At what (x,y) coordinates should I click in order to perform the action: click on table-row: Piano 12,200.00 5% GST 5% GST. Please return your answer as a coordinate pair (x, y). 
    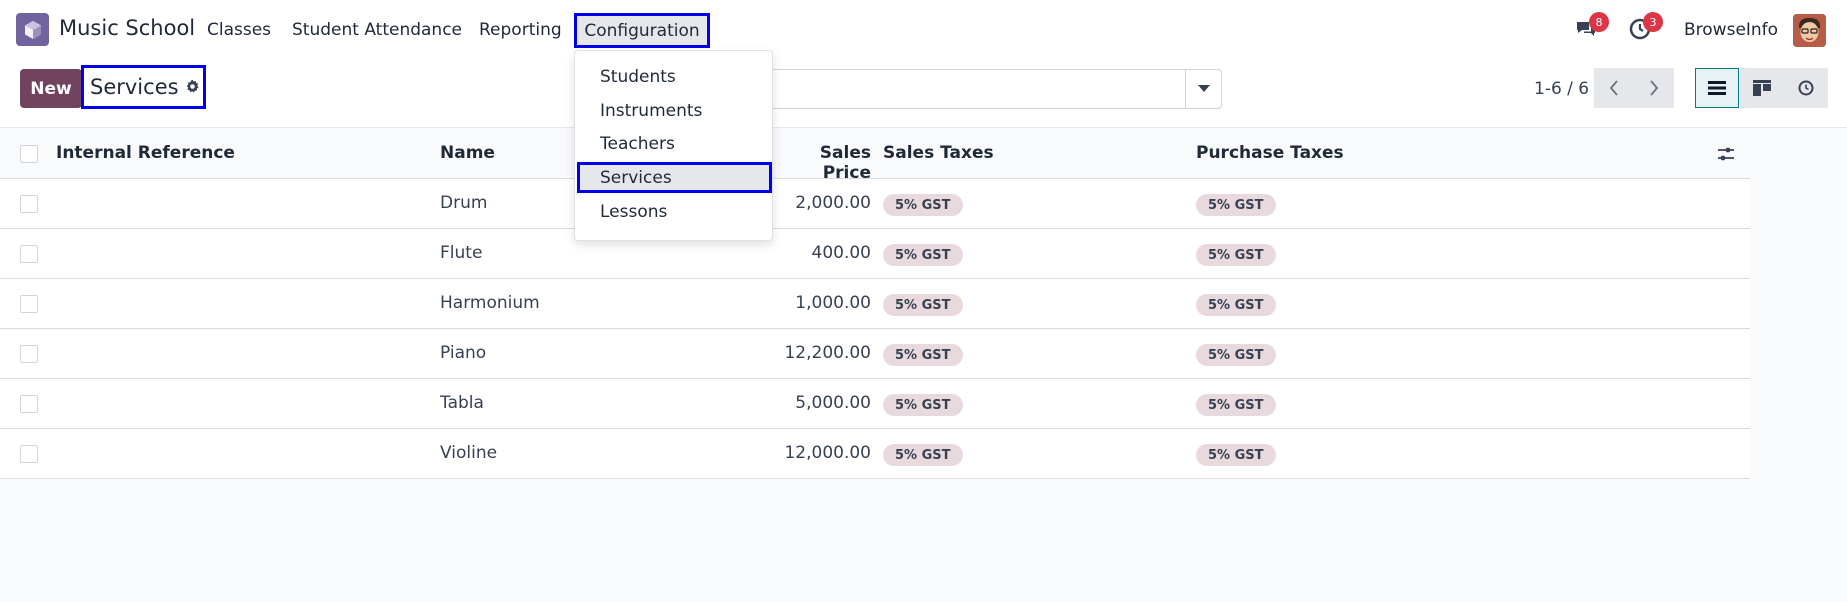
    Looking at the image, I should click on (875, 354).